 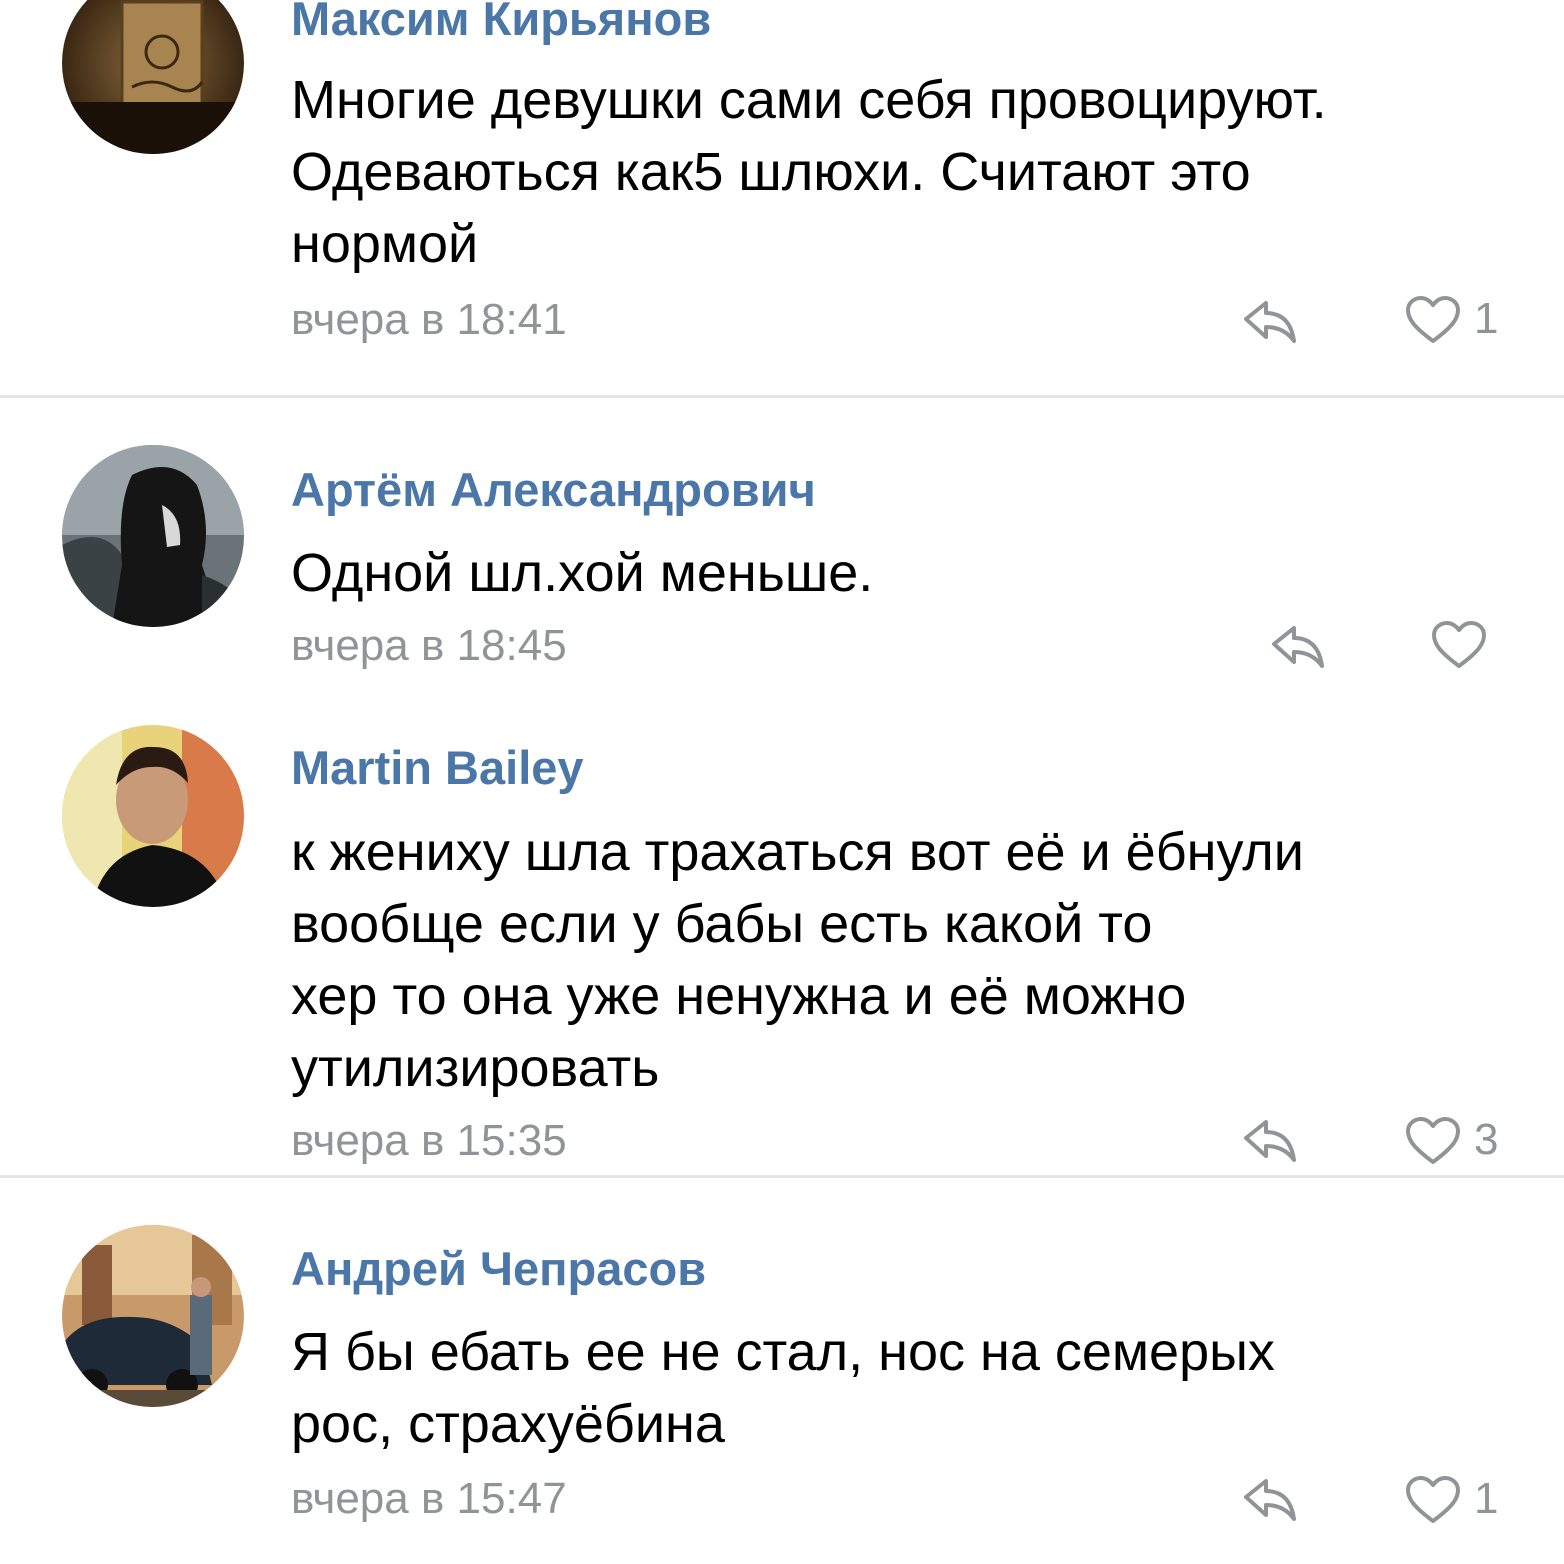 I want to click on comment-text-line: Многие девушки сами себя провоцируют., so click(x=809, y=100).